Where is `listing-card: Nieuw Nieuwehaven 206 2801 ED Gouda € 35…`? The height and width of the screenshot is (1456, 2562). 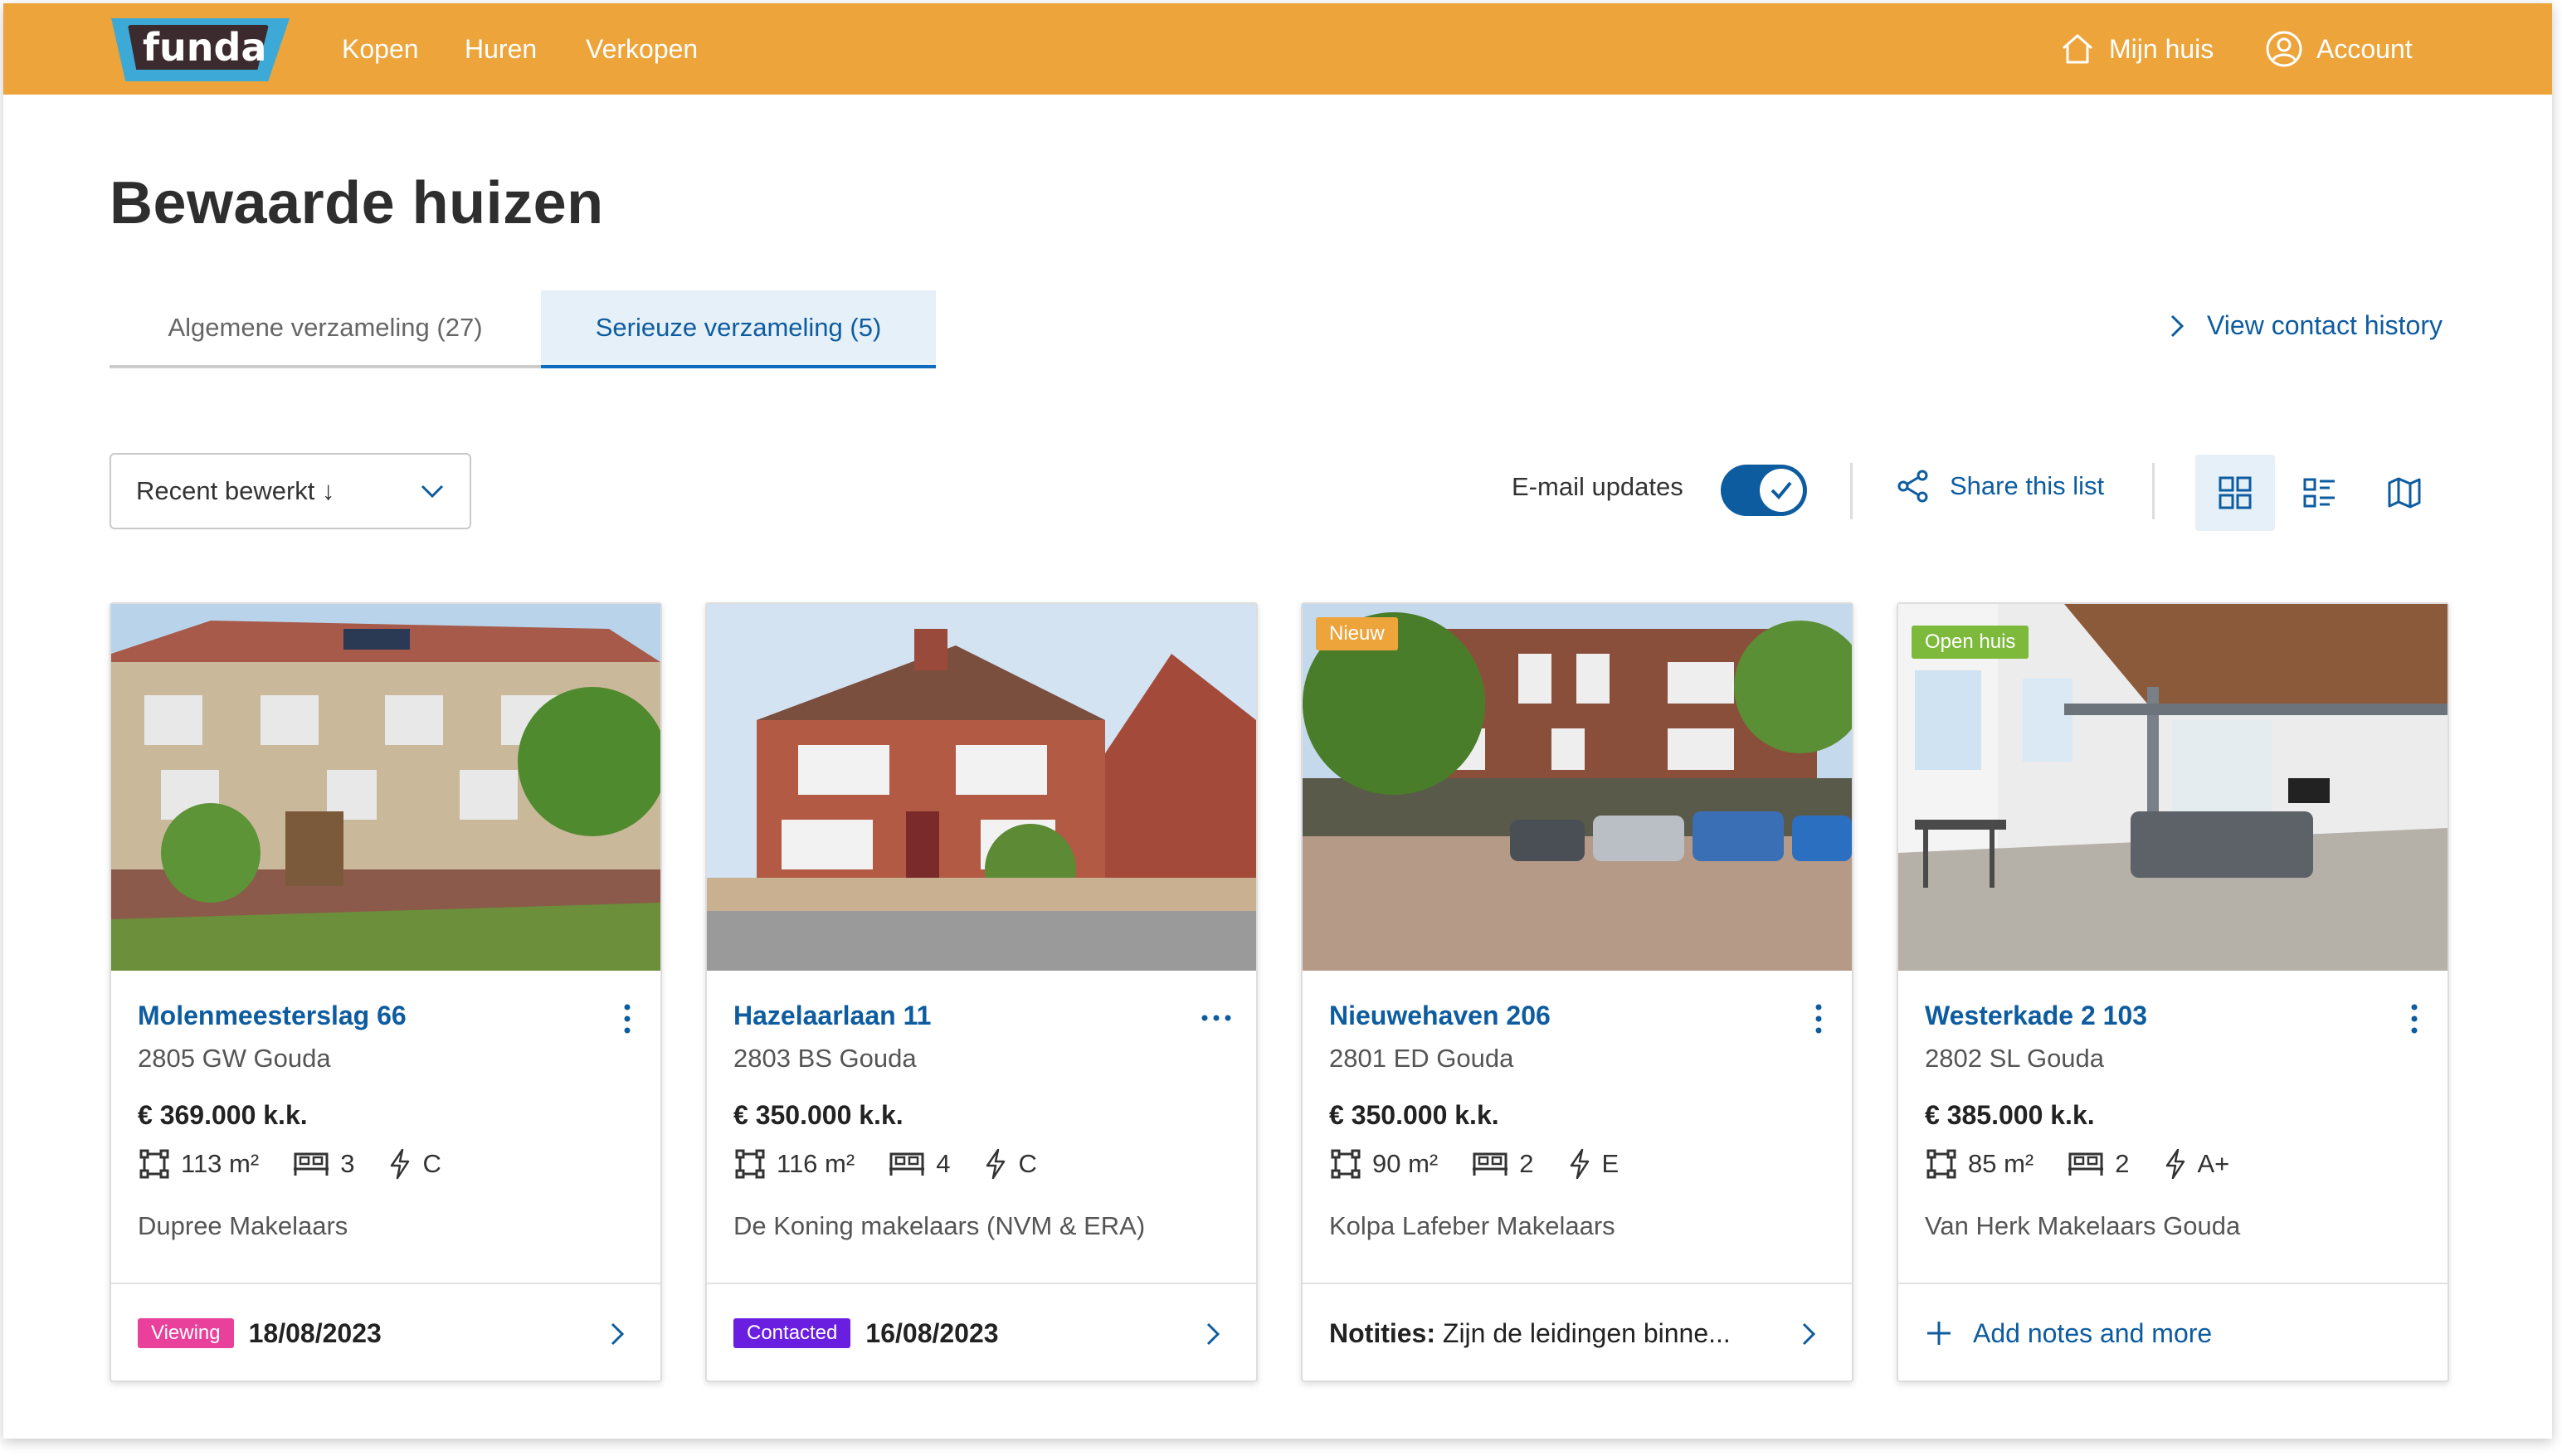 listing-card: Nieuw Nieuwehaven 206 2801 ED Gouda € 35… is located at coordinates (1577, 992).